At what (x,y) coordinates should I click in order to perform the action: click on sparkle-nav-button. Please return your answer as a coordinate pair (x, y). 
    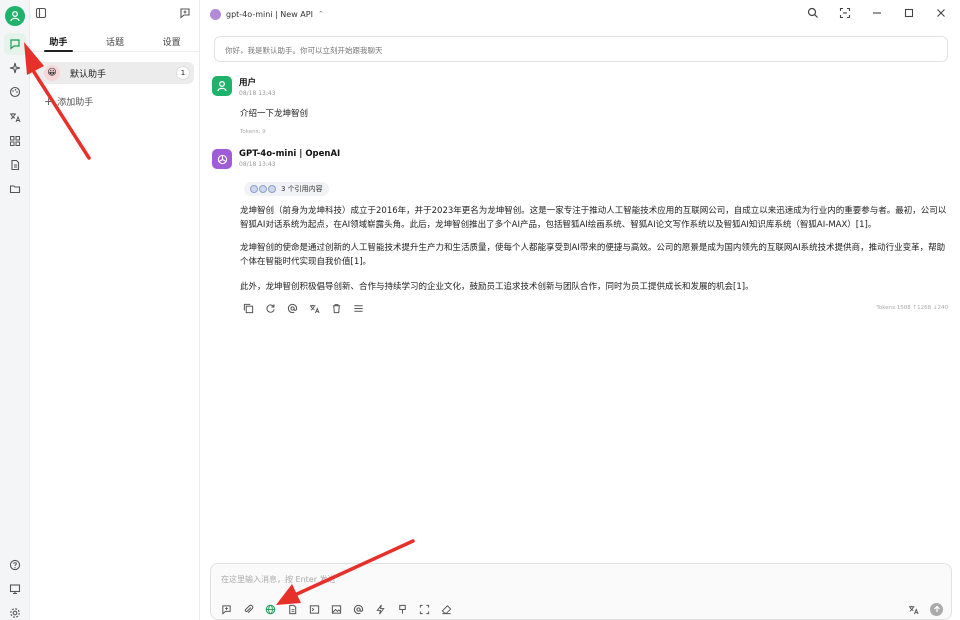
    Looking at the image, I should click on (15, 68).